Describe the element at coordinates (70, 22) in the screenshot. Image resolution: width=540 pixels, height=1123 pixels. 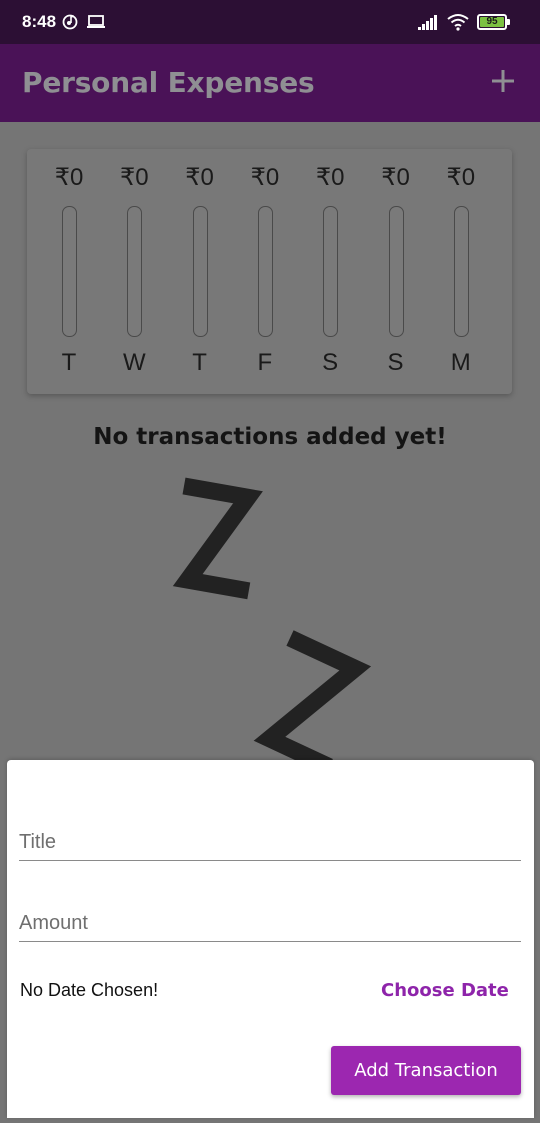
I see `music-notification-icon` at that location.